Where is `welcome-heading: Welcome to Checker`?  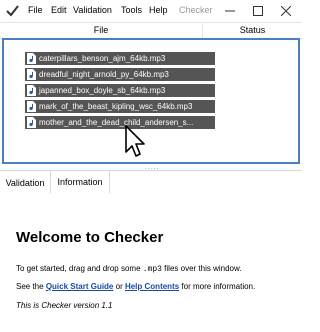
welcome-heading: Welcome to Checker is located at coordinates (90, 237).